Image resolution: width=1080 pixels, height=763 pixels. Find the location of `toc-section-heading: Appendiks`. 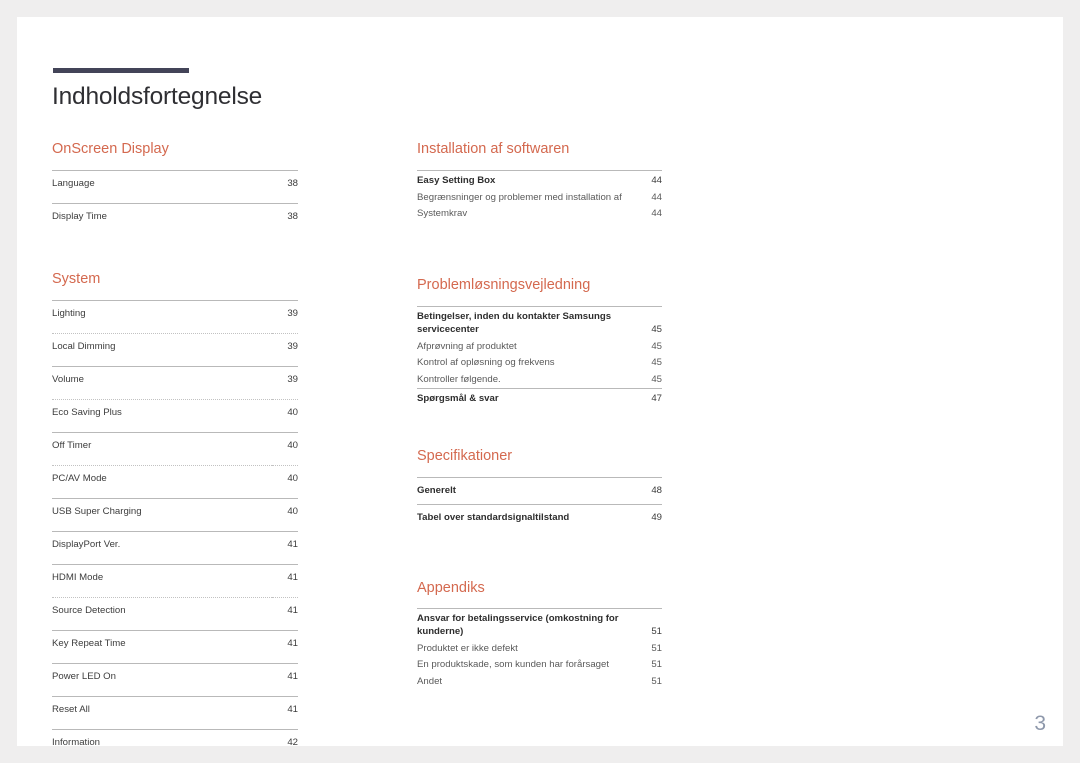

toc-section-heading: Appendiks is located at coordinates (539, 588).